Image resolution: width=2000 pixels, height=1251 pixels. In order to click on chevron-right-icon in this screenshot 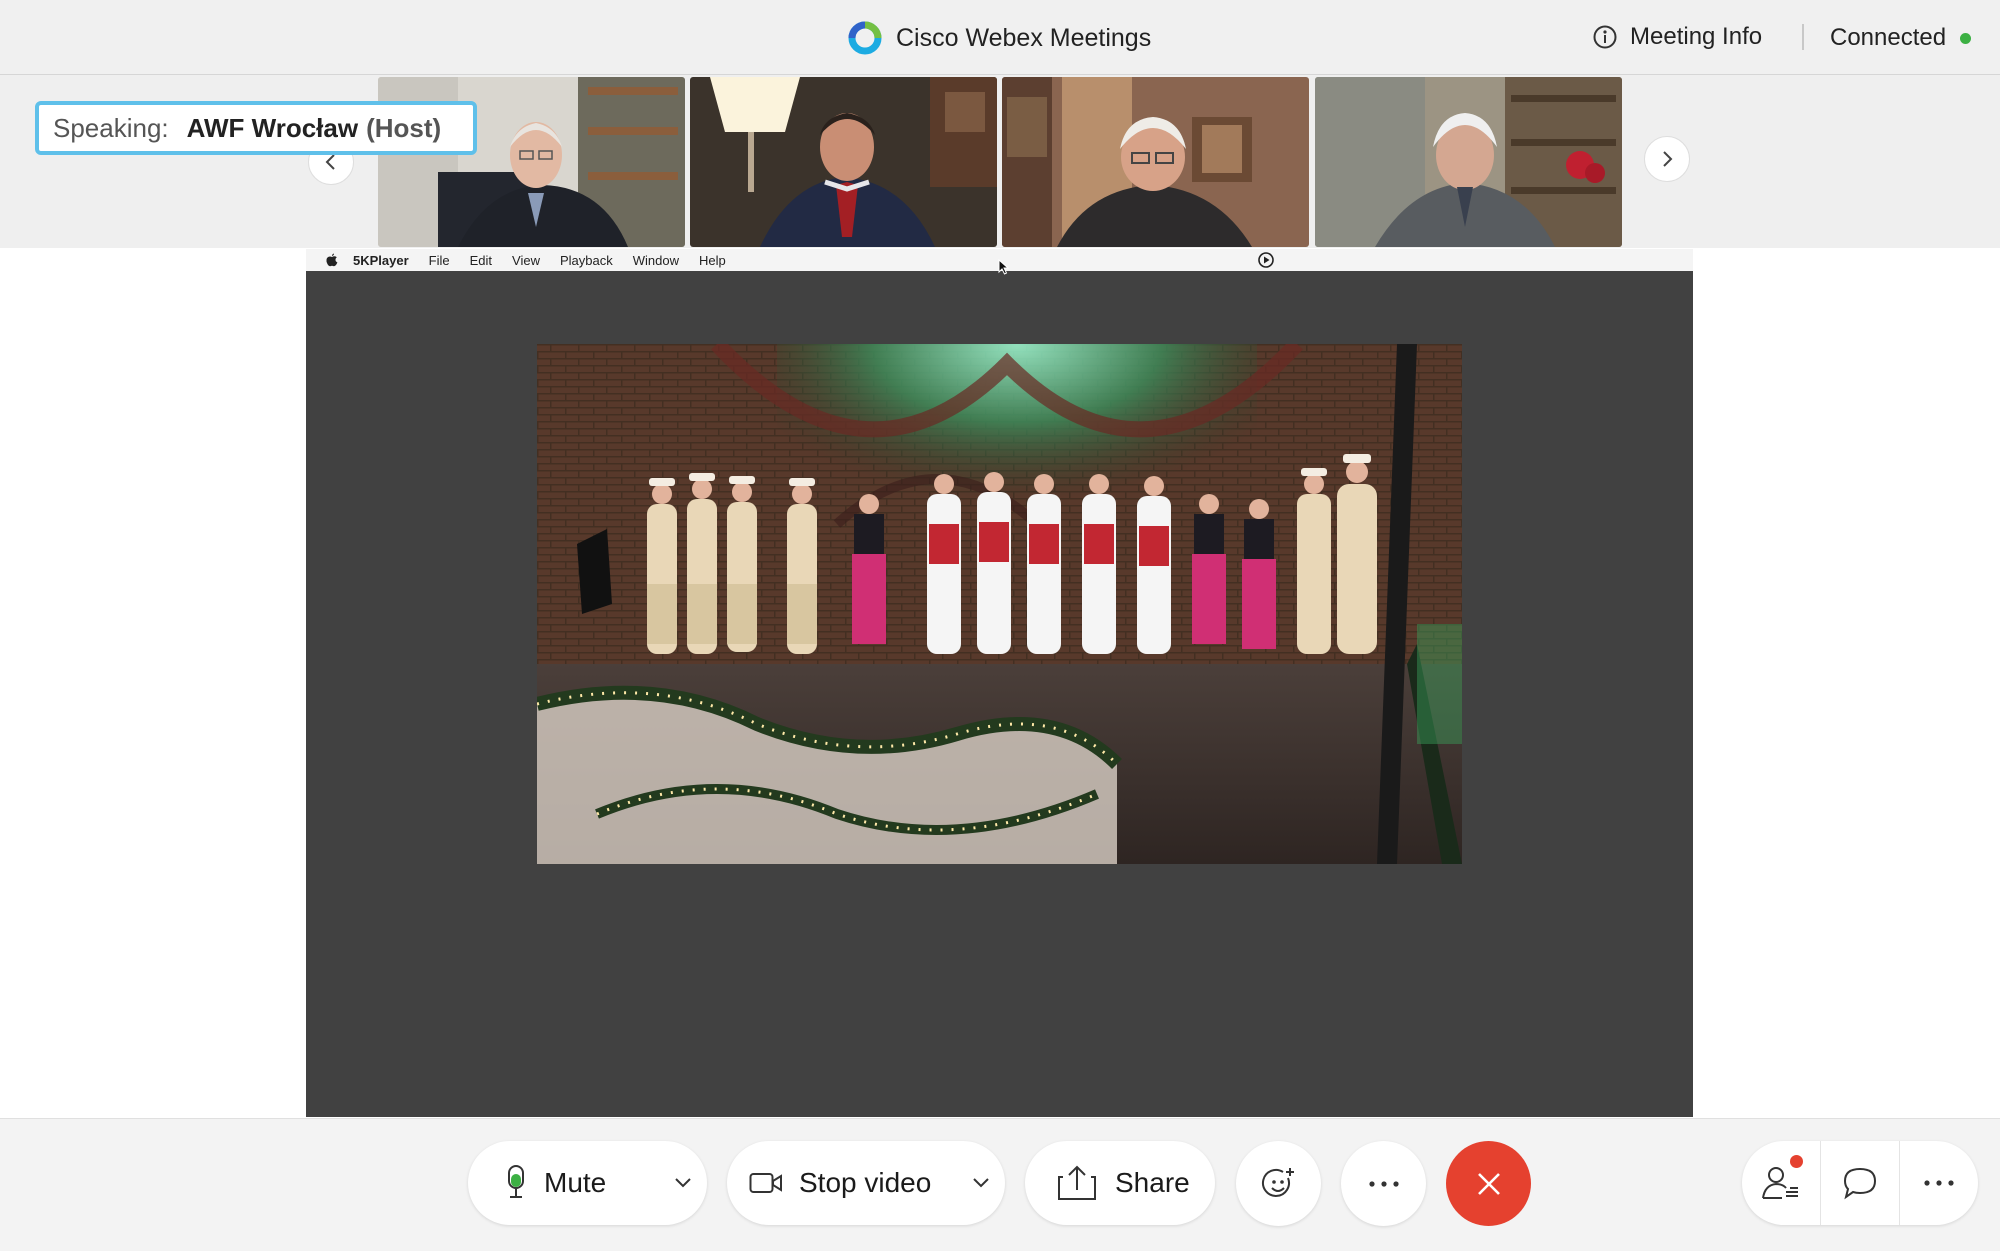, I will do `click(1668, 159)`.